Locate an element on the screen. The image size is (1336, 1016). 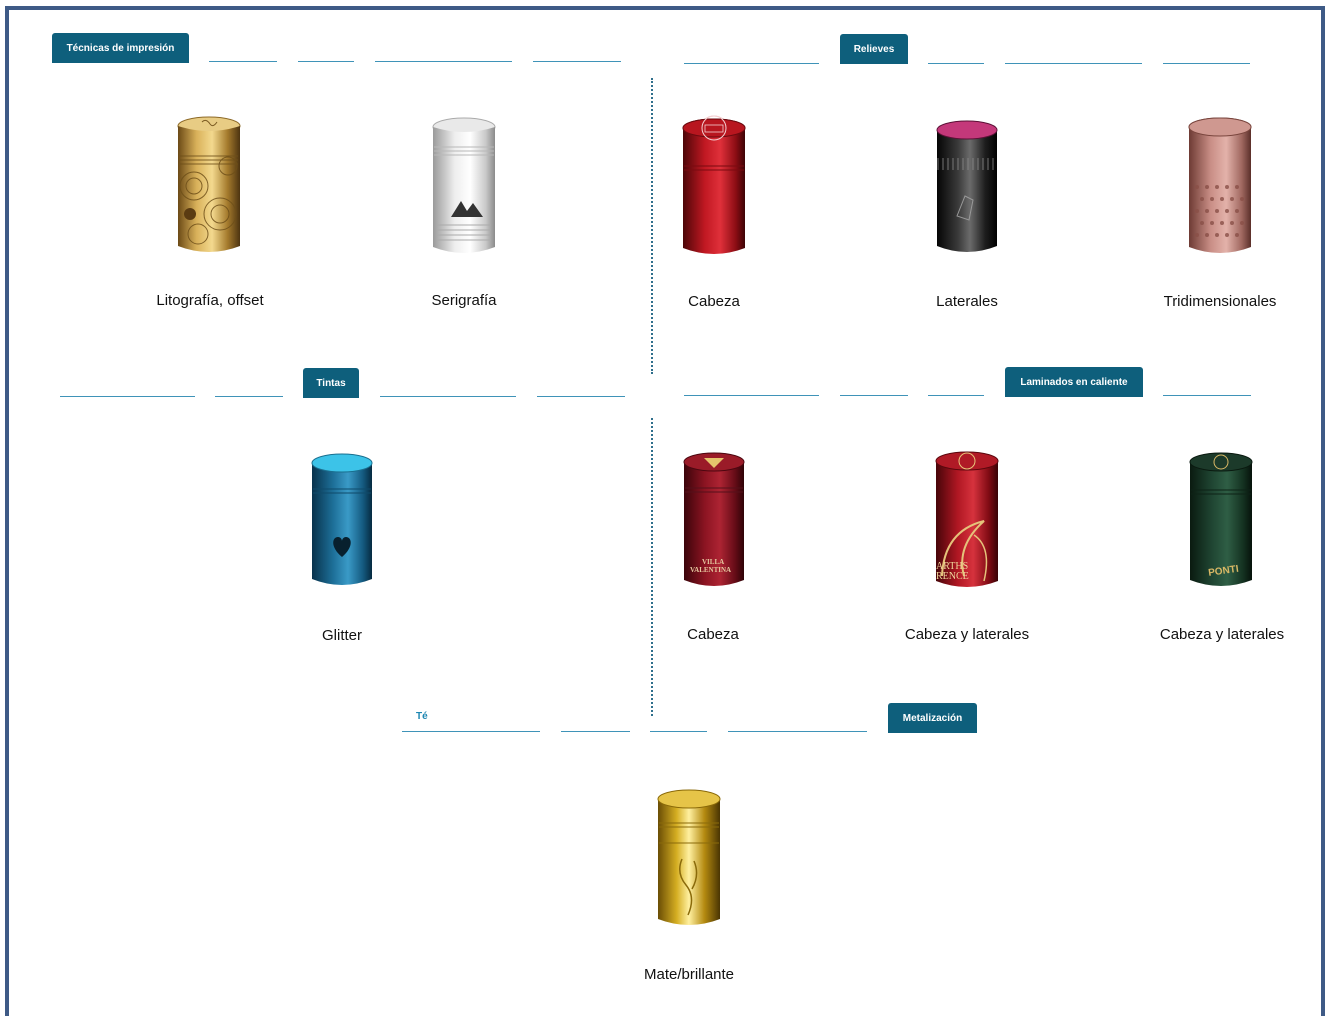
tab-relieves: Relieves is located at coordinates (874, 49).